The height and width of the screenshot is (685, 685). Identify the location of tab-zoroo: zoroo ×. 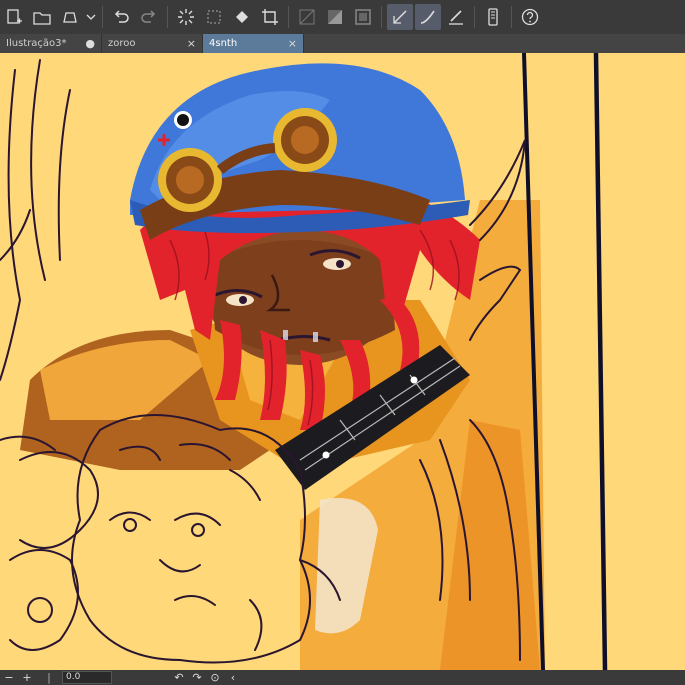
(152, 43).